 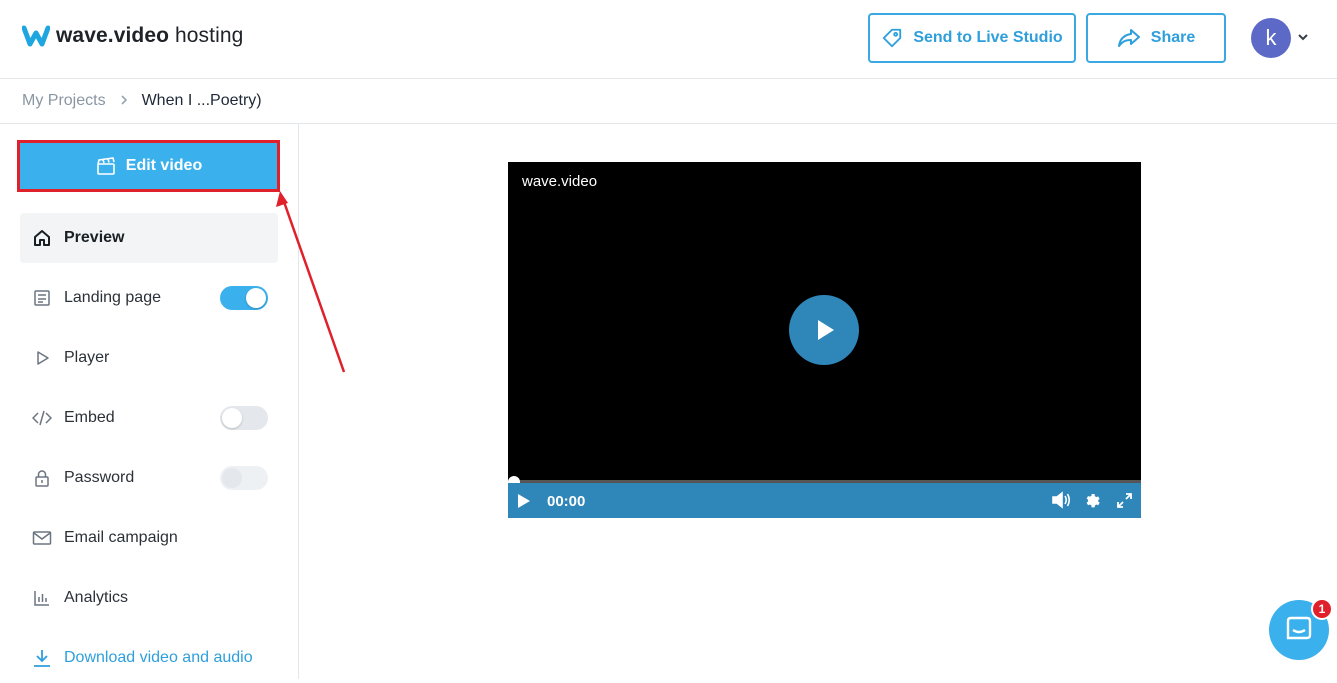 I want to click on sidebar-item-password: Password, so click(x=149, y=478).